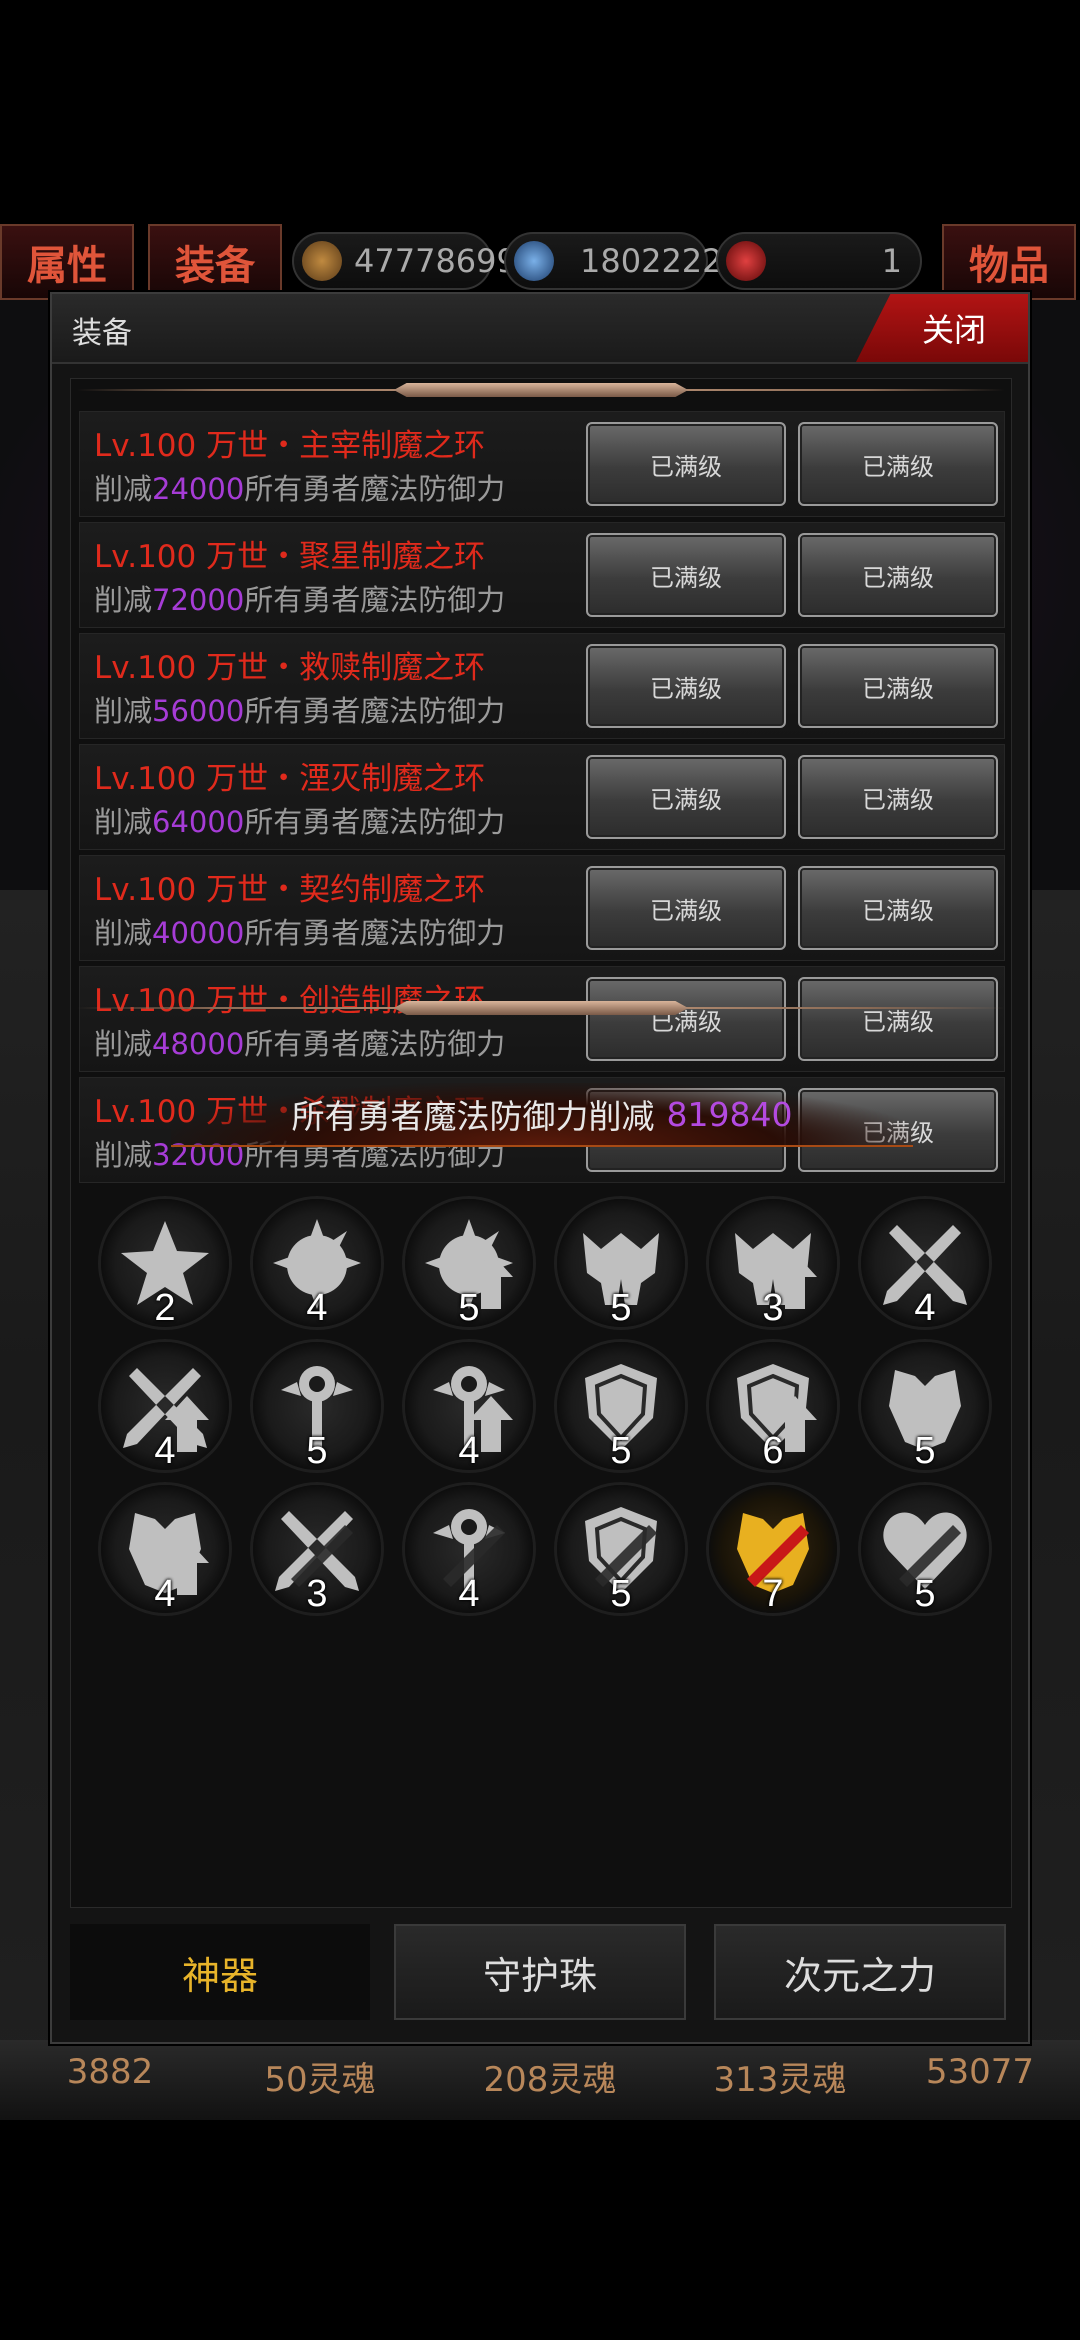 Image resolution: width=1080 pixels, height=2340 pixels. I want to click on ring-description: 削减72000所有勇者魔法防御力, so click(299, 598).